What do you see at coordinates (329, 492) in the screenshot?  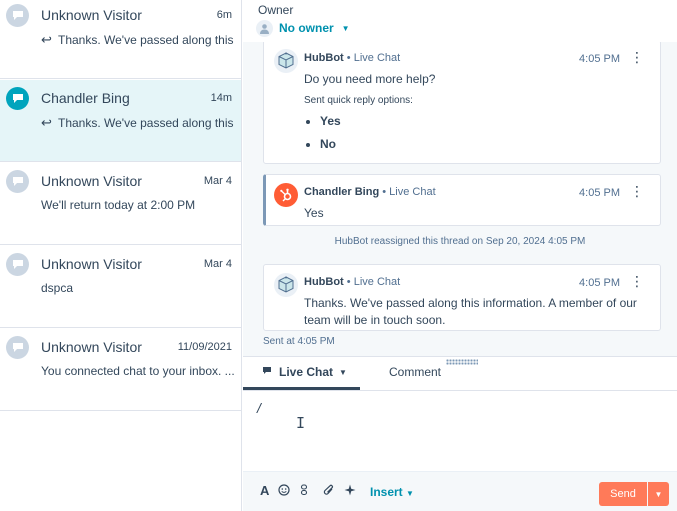 I see `paperclip-icon` at bounding box center [329, 492].